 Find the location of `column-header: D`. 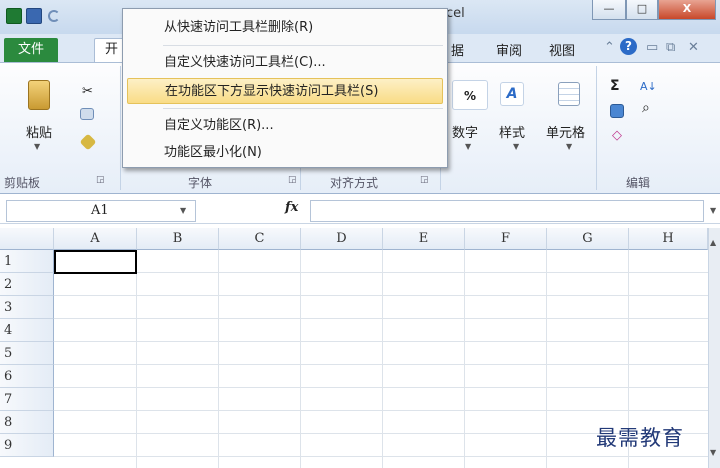

column-header: D is located at coordinates (342, 239).